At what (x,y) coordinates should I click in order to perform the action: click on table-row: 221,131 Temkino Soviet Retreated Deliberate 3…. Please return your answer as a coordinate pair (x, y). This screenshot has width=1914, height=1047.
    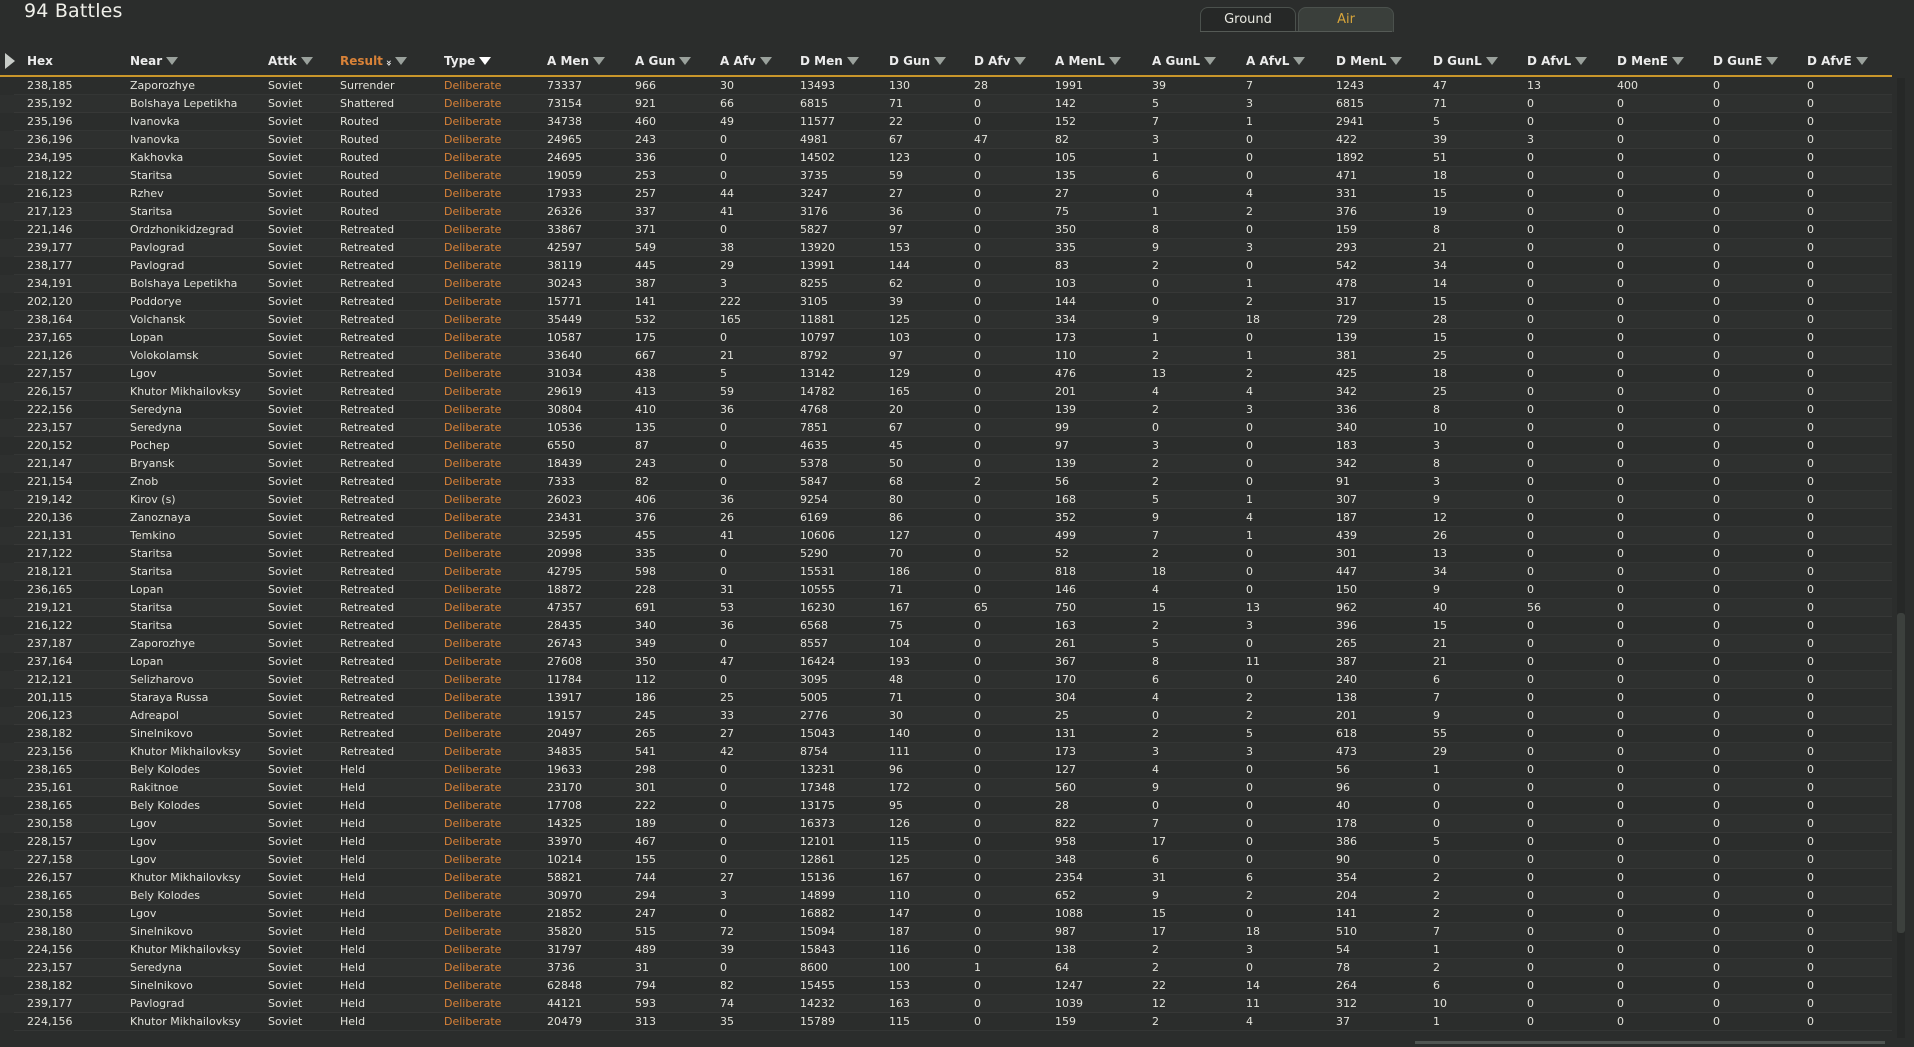
    Looking at the image, I should click on (946, 536).